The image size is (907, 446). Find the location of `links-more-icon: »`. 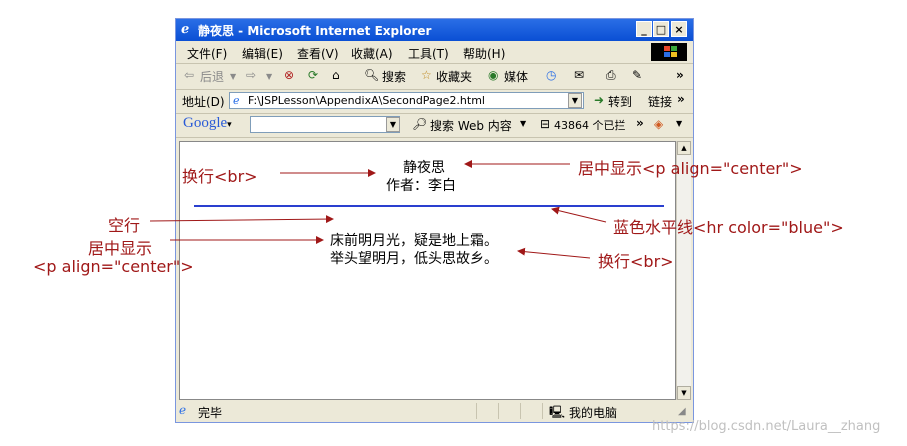

links-more-icon: » is located at coordinates (681, 99).